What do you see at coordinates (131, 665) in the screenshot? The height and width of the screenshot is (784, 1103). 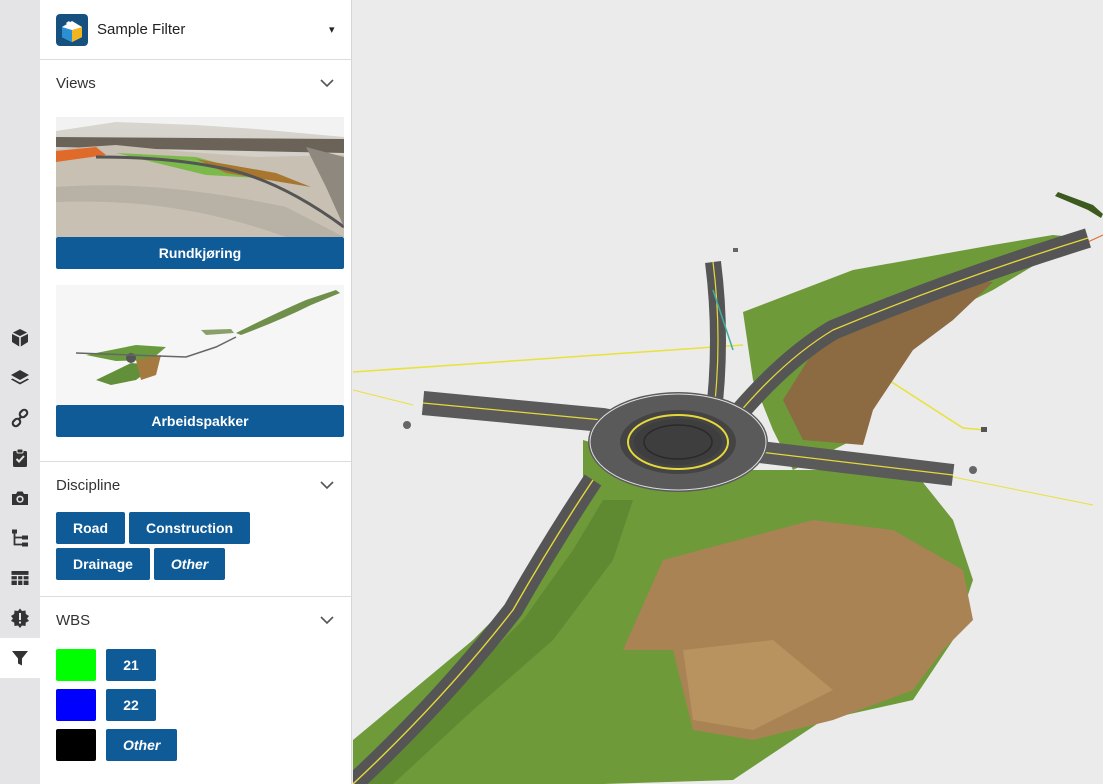 I see `wbs-tag: 21` at bounding box center [131, 665].